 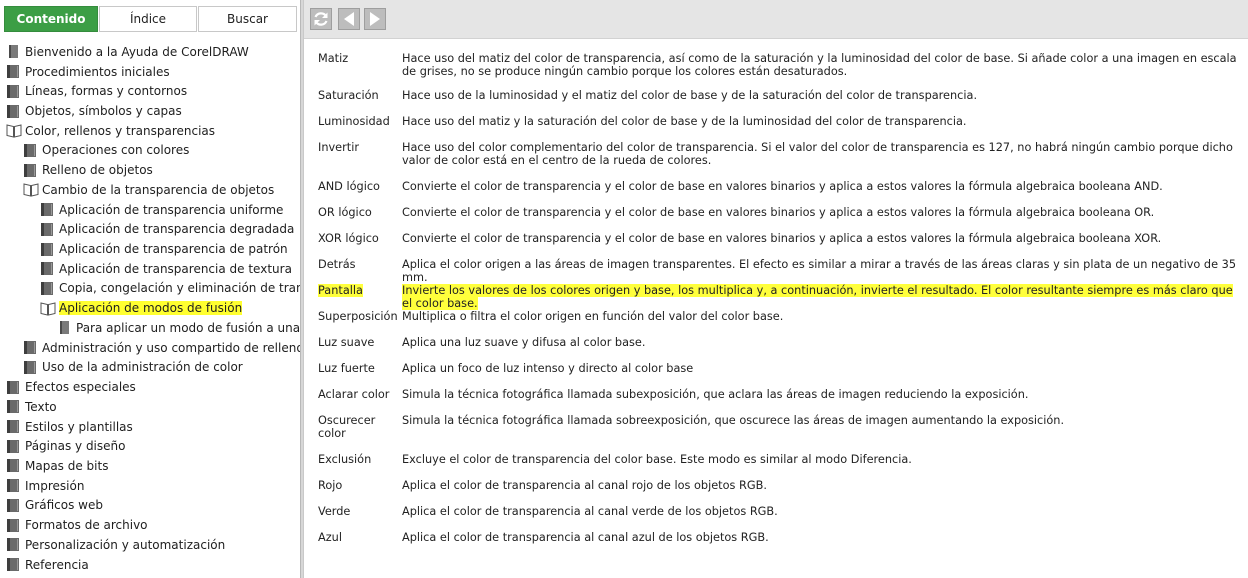 I want to click on mode-term: Luz suave, so click(x=346, y=342).